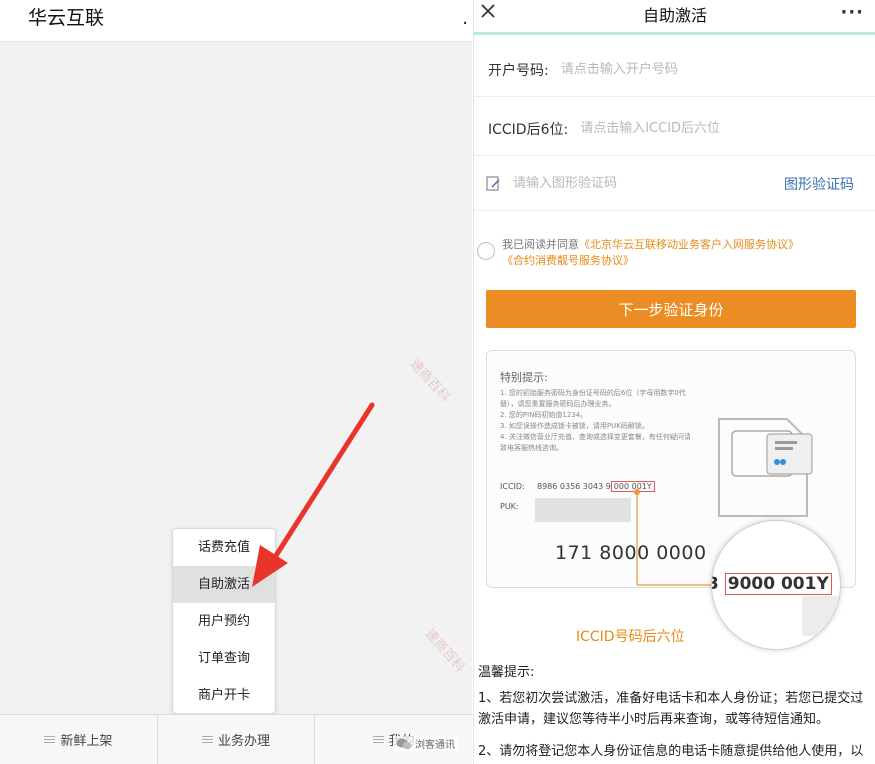 This screenshot has width=875, height=764. What do you see at coordinates (630, 637) in the screenshot?
I see `iccid-caption: ICCID号码后六位` at bounding box center [630, 637].